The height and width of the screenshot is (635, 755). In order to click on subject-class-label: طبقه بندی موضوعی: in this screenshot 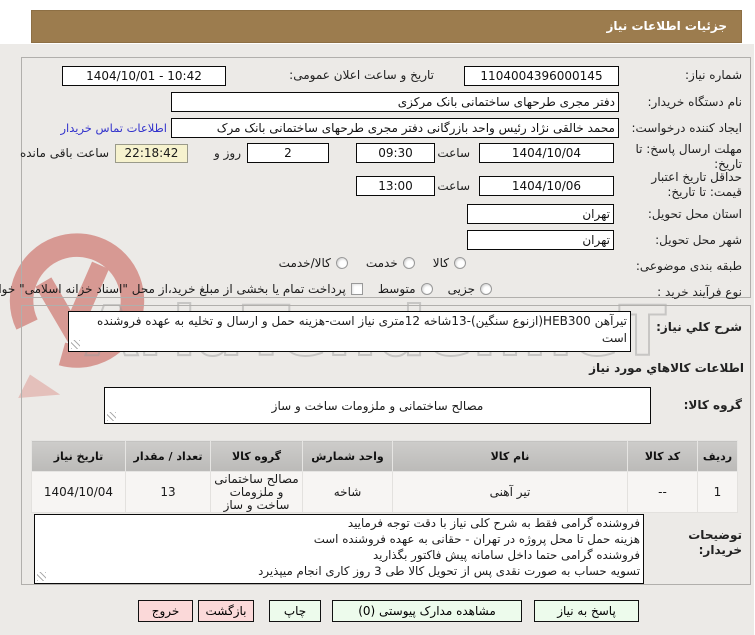, I will do `click(689, 266)`.